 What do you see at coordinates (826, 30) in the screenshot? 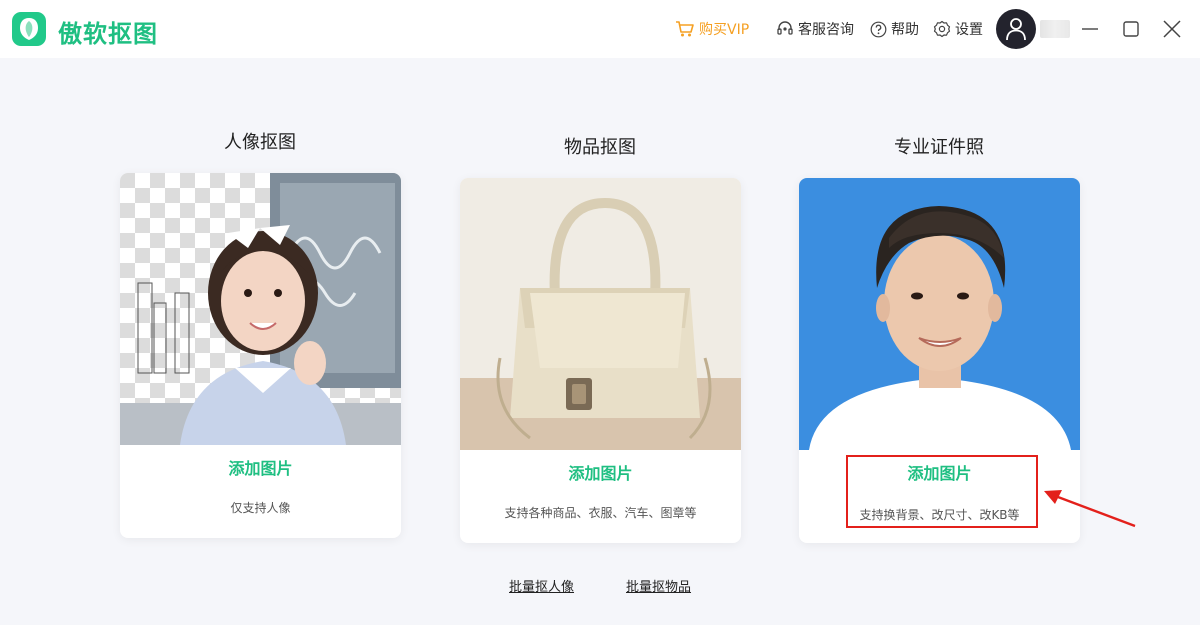
I see `customer-service-label: 客服咨询` at bounding box center [826, 30].